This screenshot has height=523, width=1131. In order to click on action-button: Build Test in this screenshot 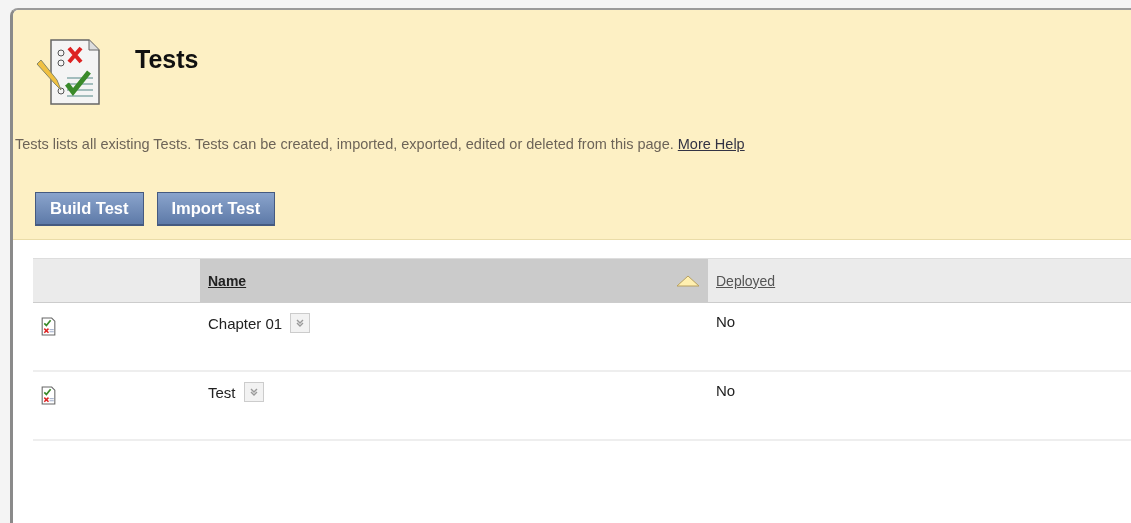, I will do `click(89, 209)`.